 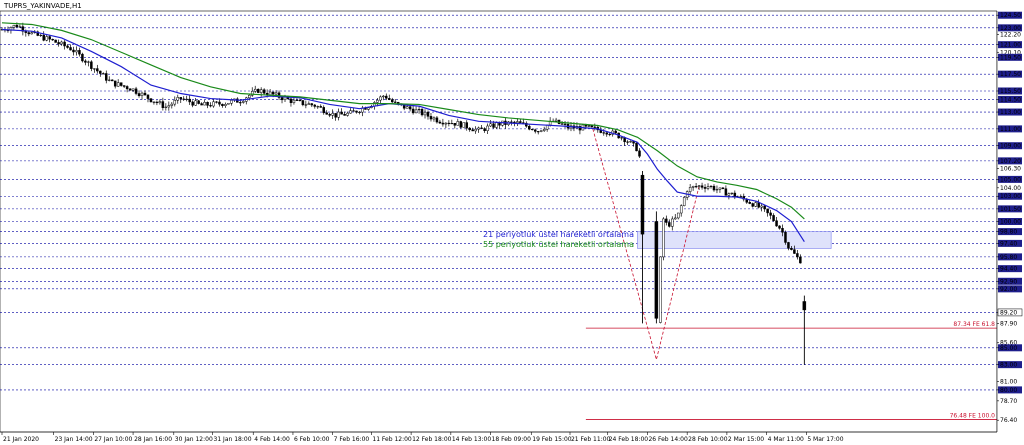 I want to click on price-tick-label: 117.50, so click(x=1010, y=74).